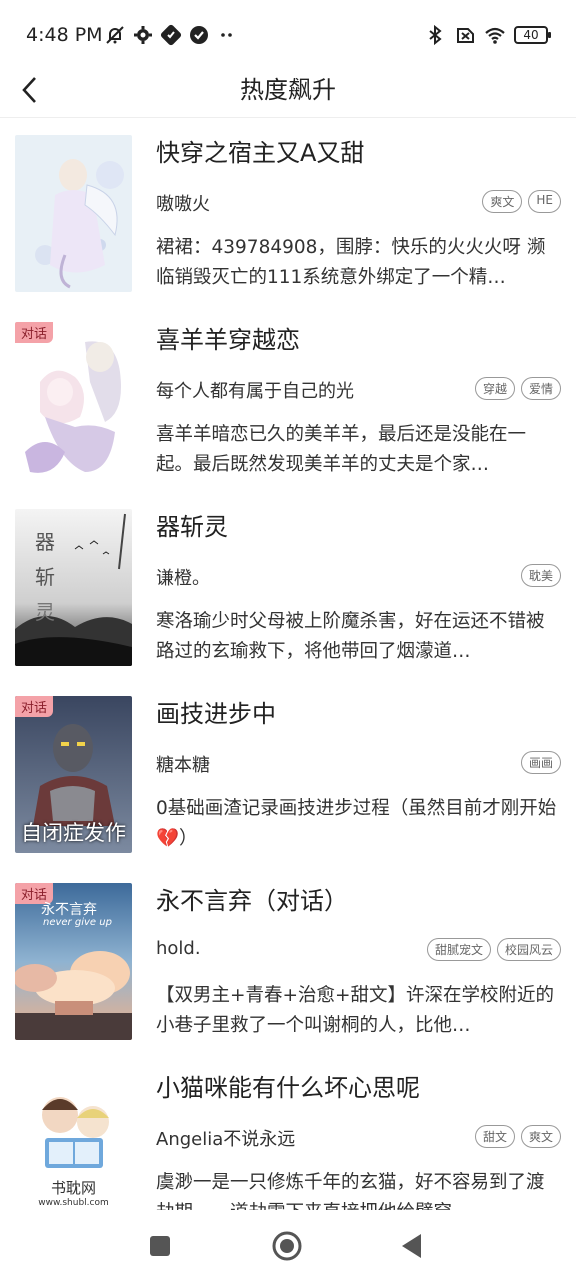 This screenshot has width=576, height=1280. Describe the element at coordinates (192, 524) in the screenshot. I see `book-title: 器斩灵` at that location.